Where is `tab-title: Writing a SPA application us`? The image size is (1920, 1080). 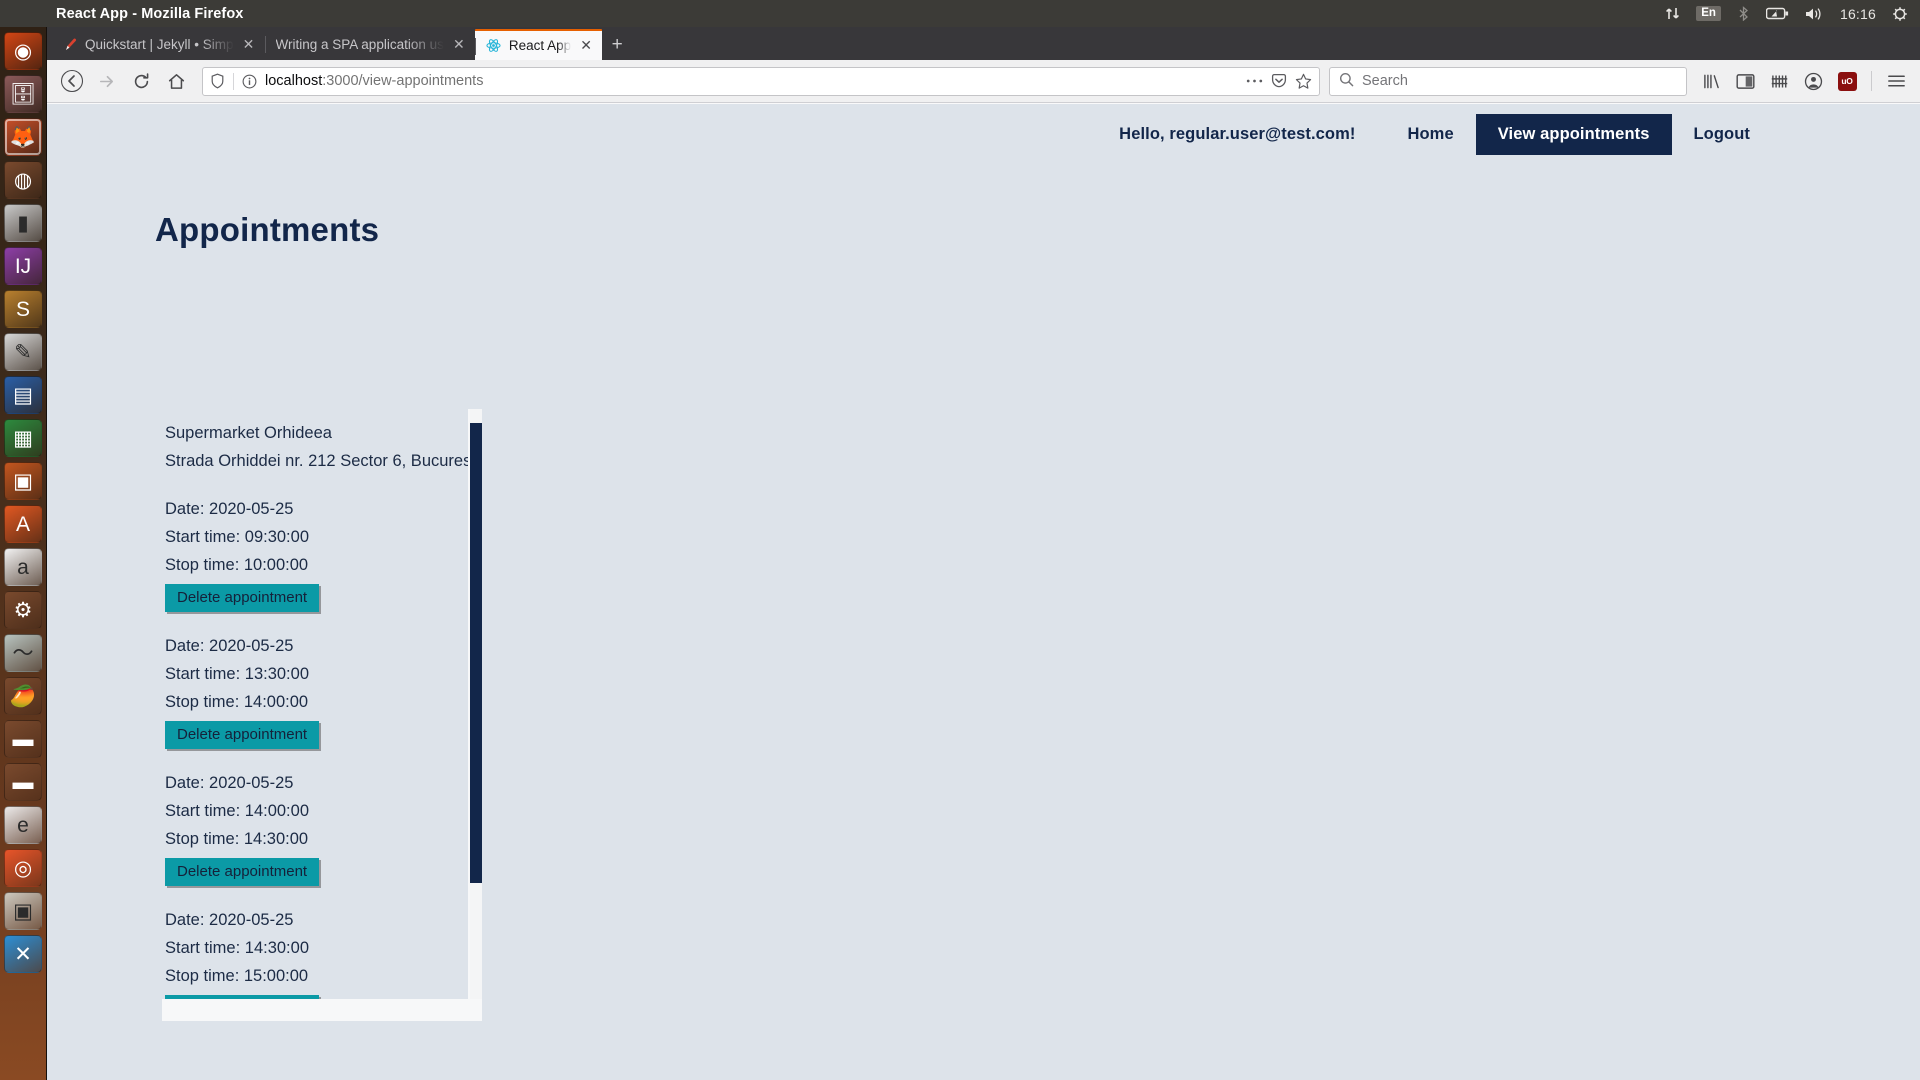
tab-title: Writing a SPA application us is located at coordinates (359, 44).